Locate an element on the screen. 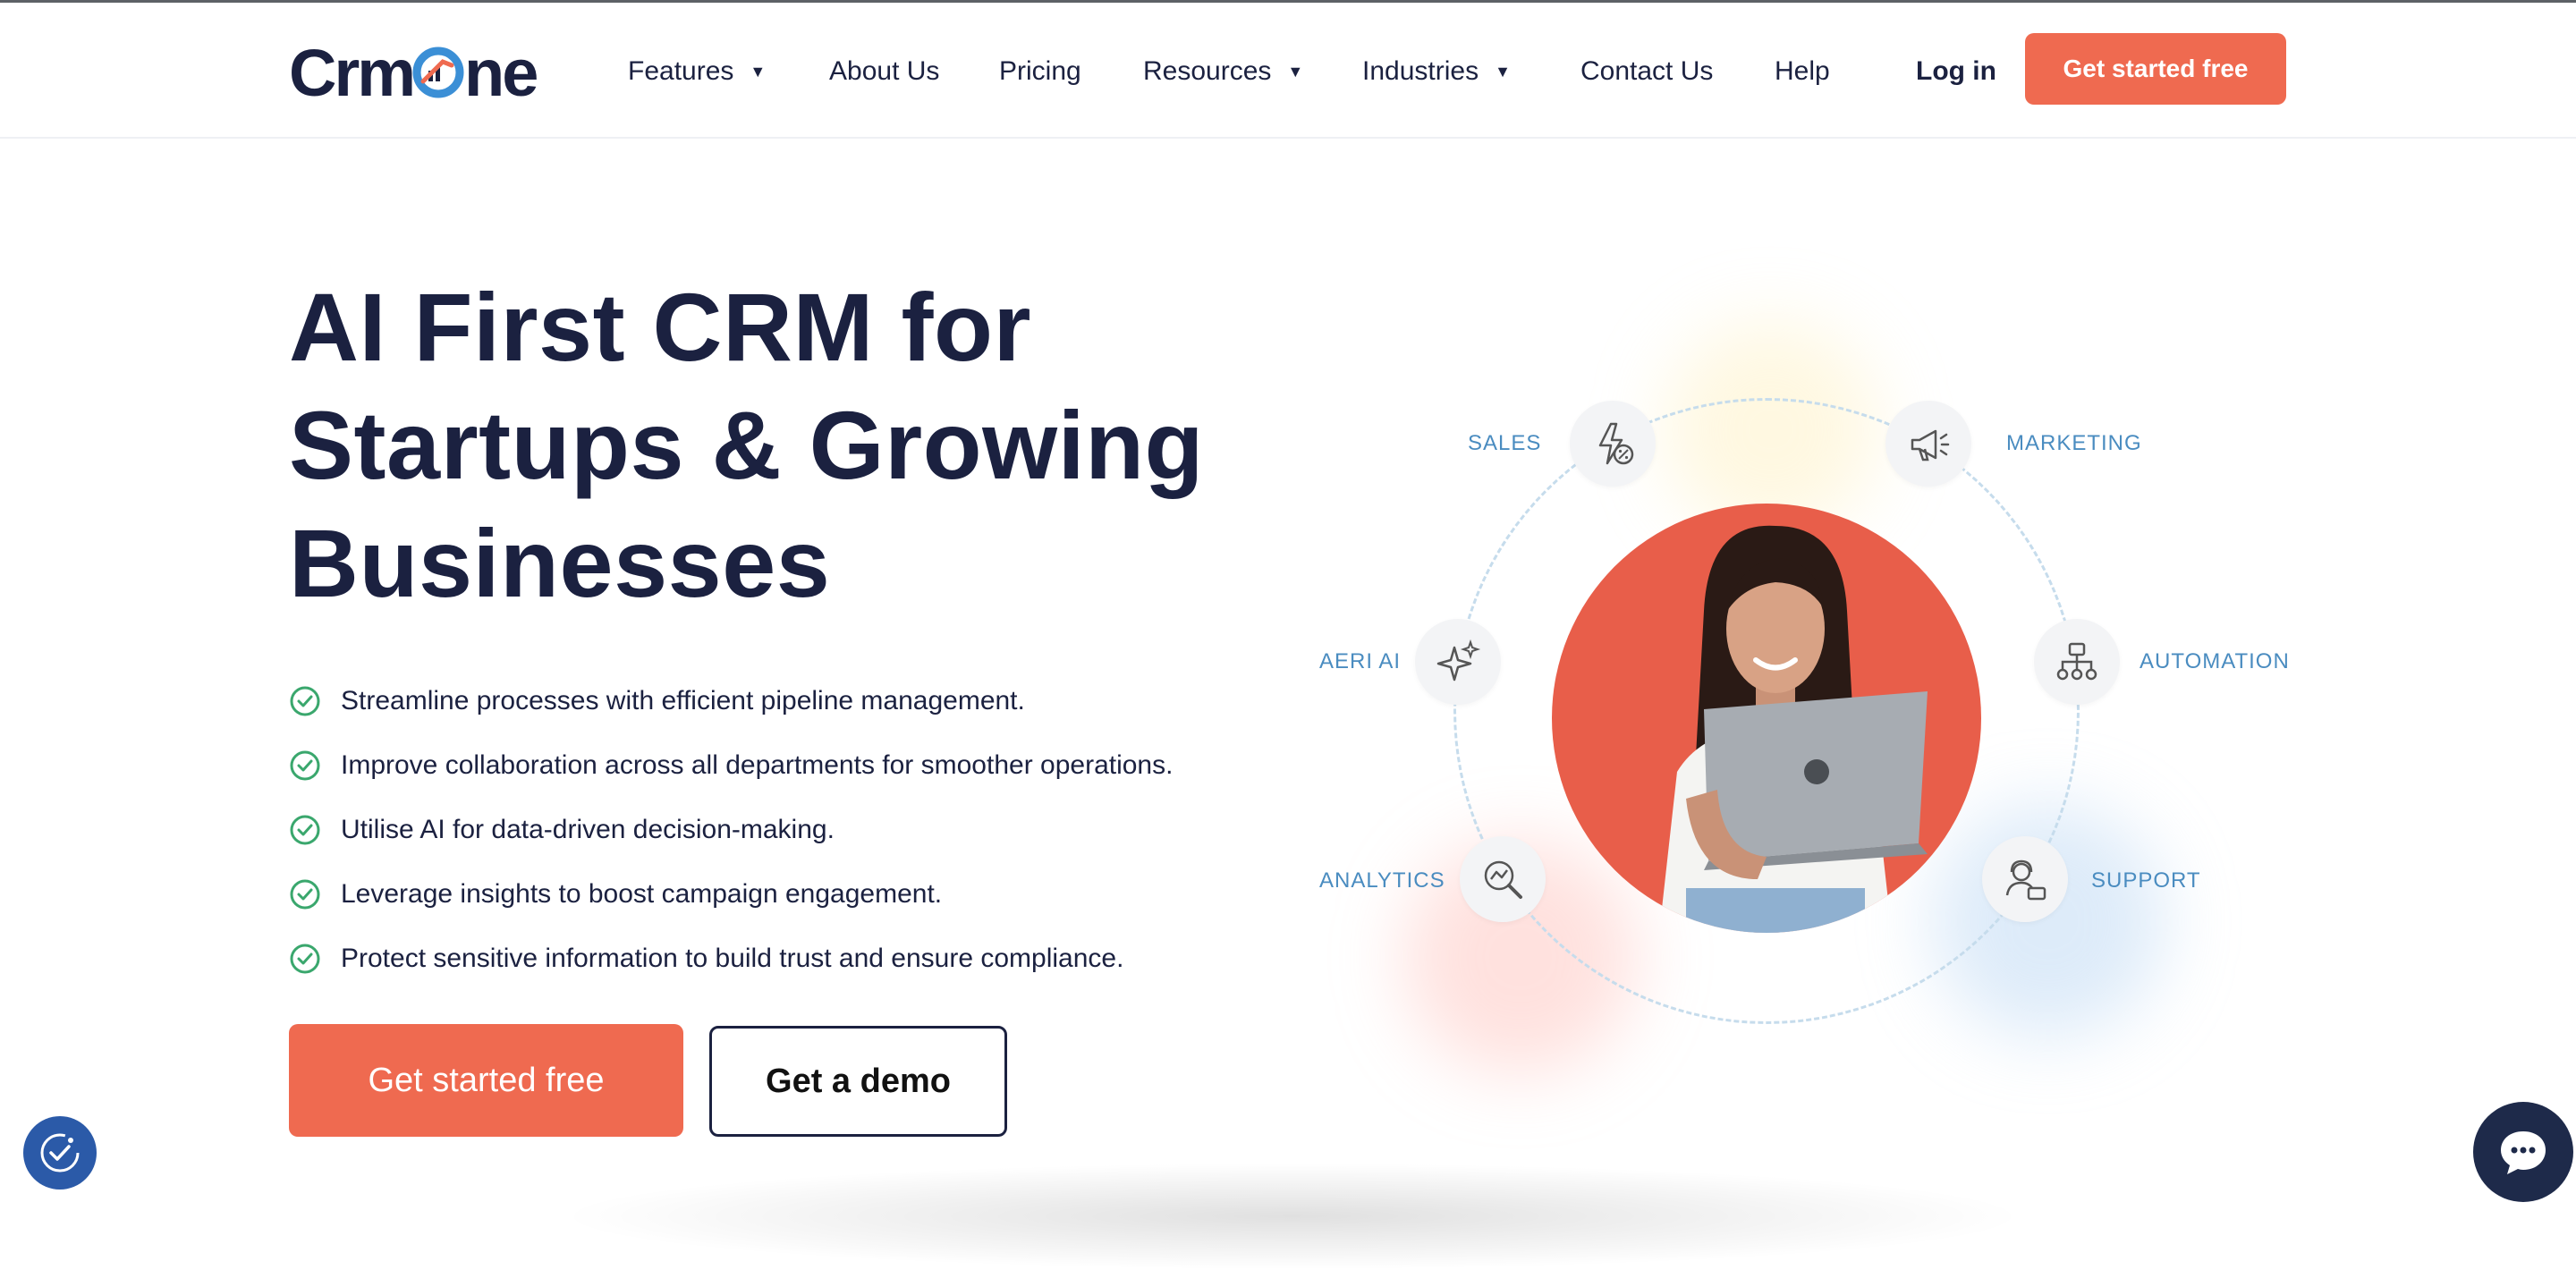 The image size is (2576, 1270). analytics-label: ANALYTICS is located at coordinates (1382, 880).